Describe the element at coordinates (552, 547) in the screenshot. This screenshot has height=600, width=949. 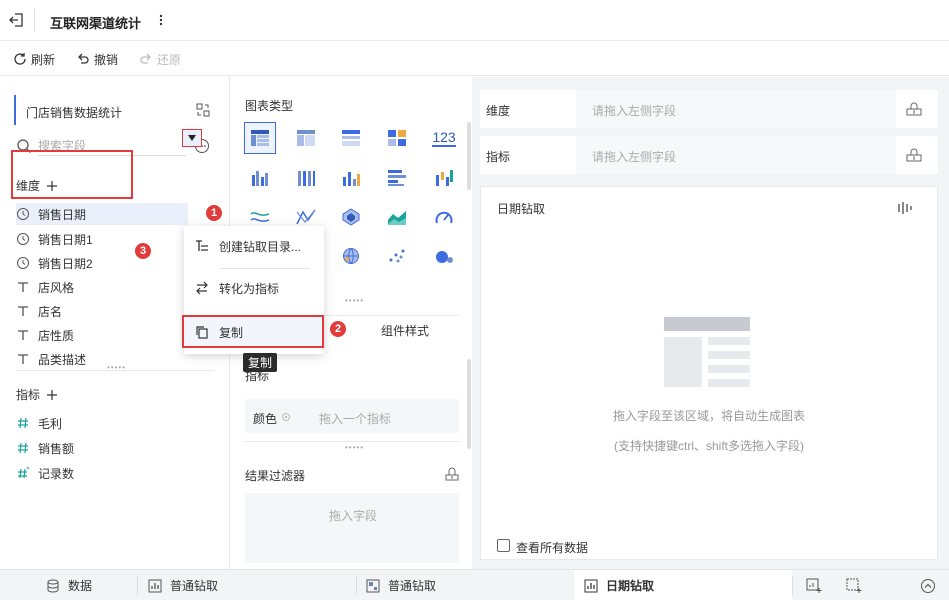
I see `view-all-label: 查看所有数据` at that location.